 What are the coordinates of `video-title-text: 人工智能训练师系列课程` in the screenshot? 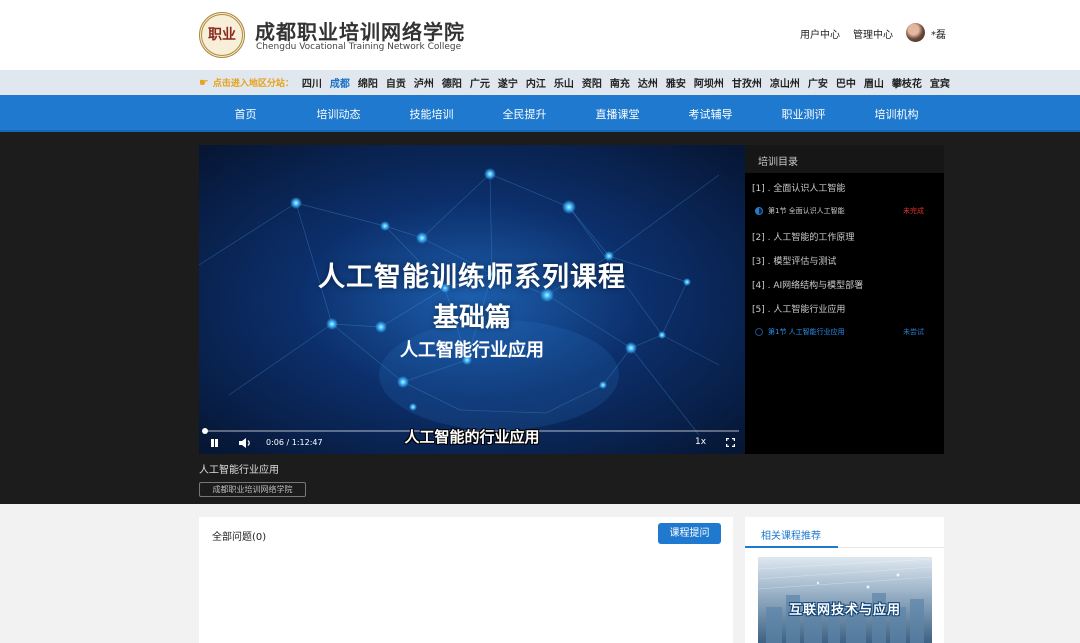 It's located at (472, 277).